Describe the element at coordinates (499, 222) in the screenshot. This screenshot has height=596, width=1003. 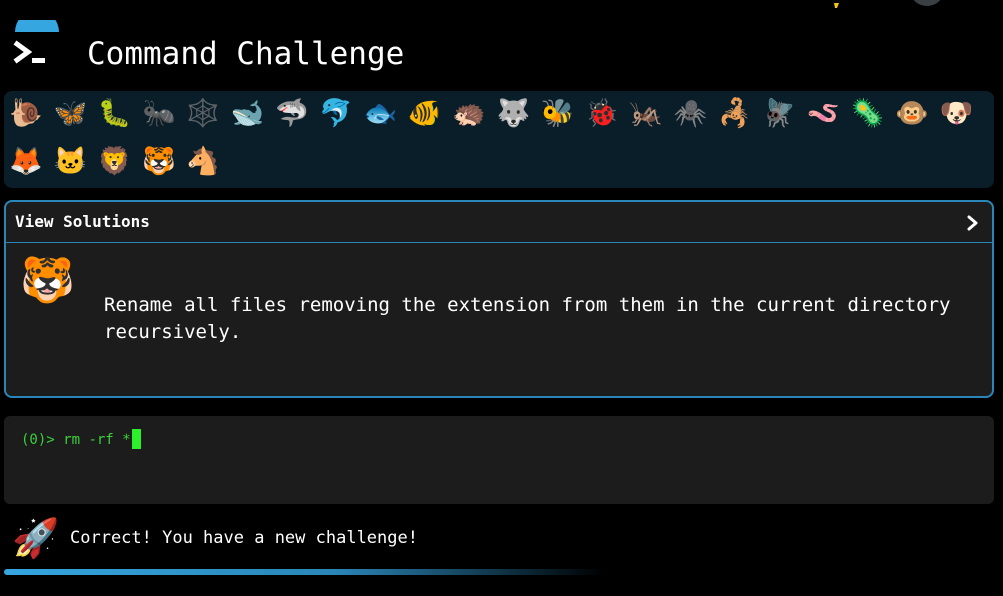
I see `view-solutions-toggle: View Solutions` at that location.